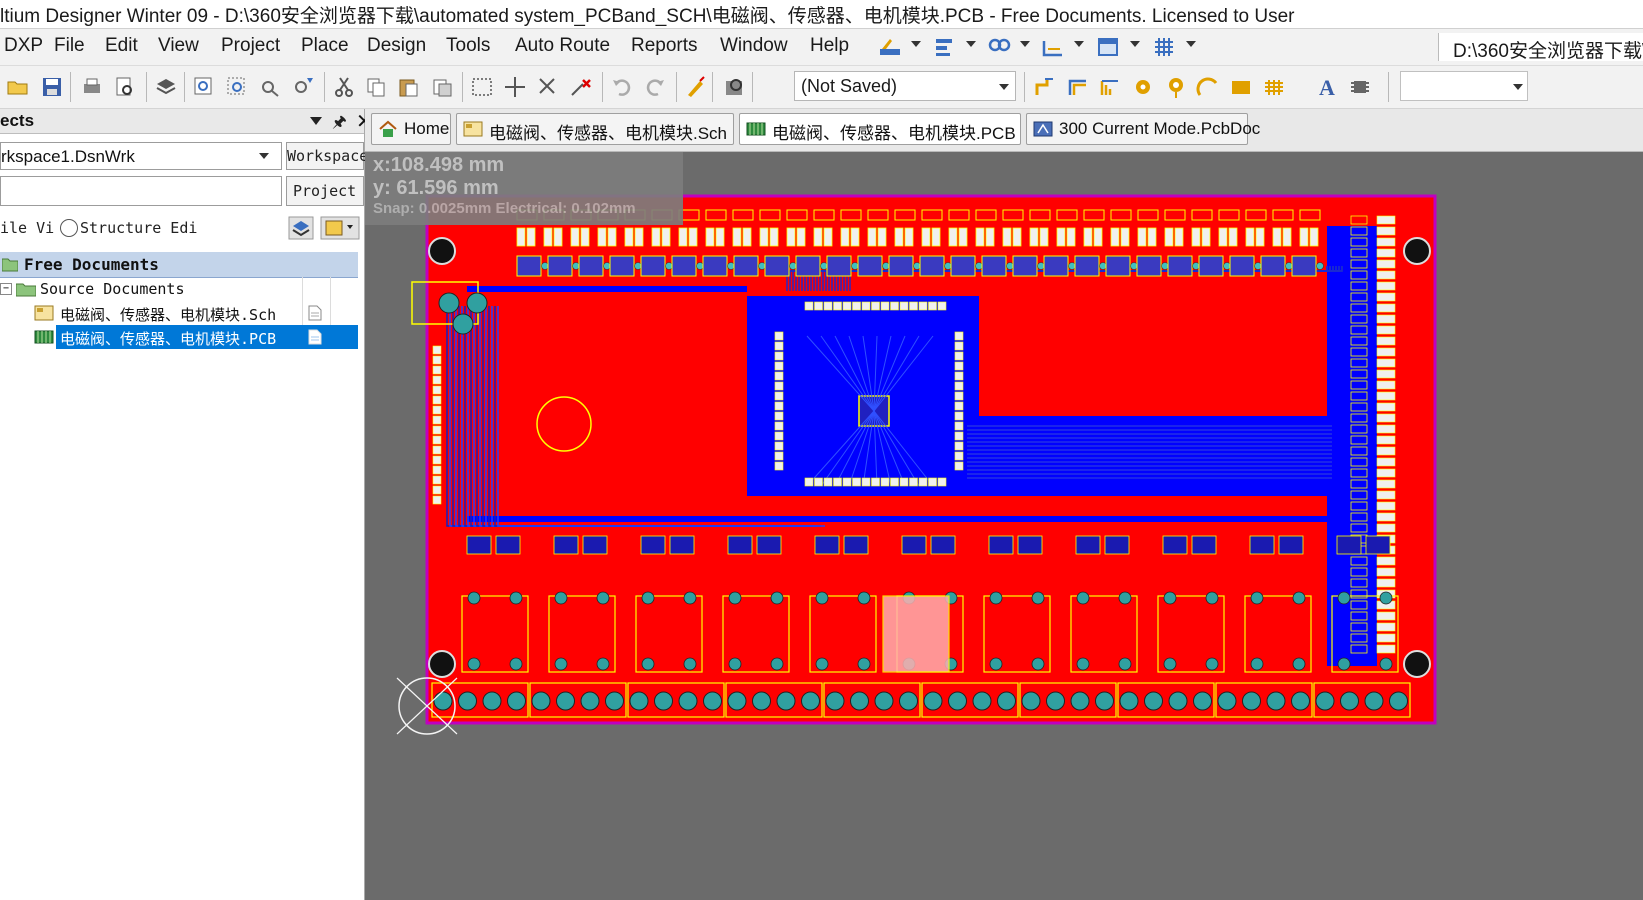 The width and height of the screenshot is (1643, 900). I want to click on utilities-dropdown-icon, so click(916, 44).